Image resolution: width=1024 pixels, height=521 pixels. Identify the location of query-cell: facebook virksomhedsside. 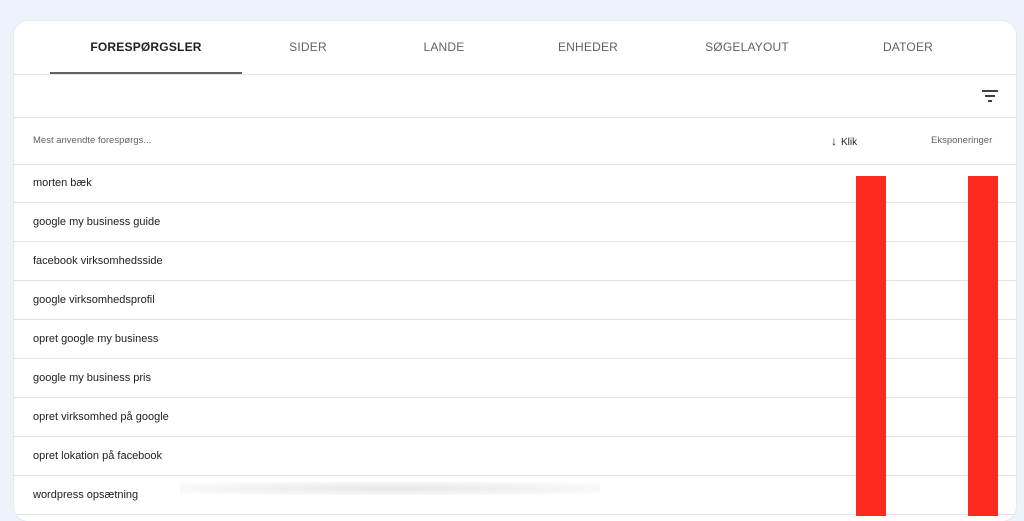
(98, 261).